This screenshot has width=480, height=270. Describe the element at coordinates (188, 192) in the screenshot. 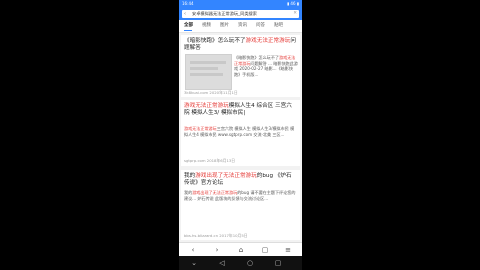

I see `snippet-text: 我的` at that location.